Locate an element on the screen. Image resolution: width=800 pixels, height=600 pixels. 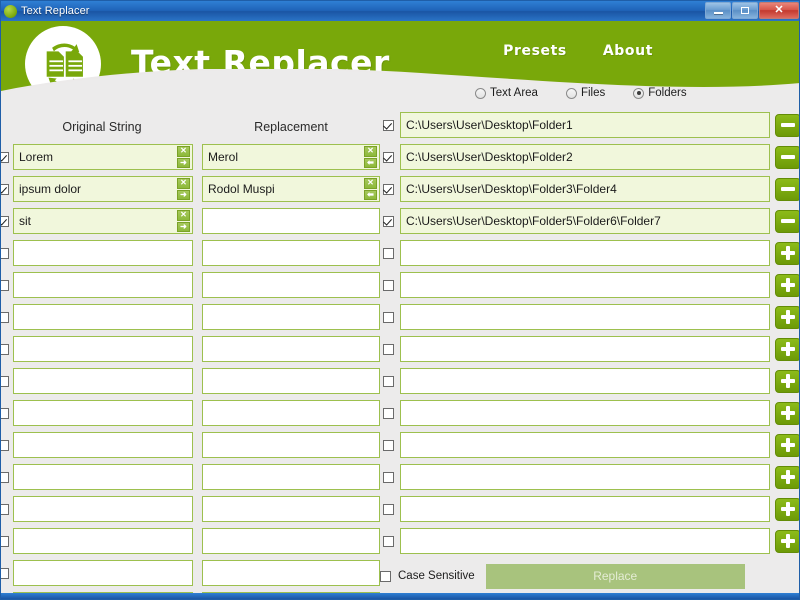
close-button: ✕ is located at coordinates (779, 10).